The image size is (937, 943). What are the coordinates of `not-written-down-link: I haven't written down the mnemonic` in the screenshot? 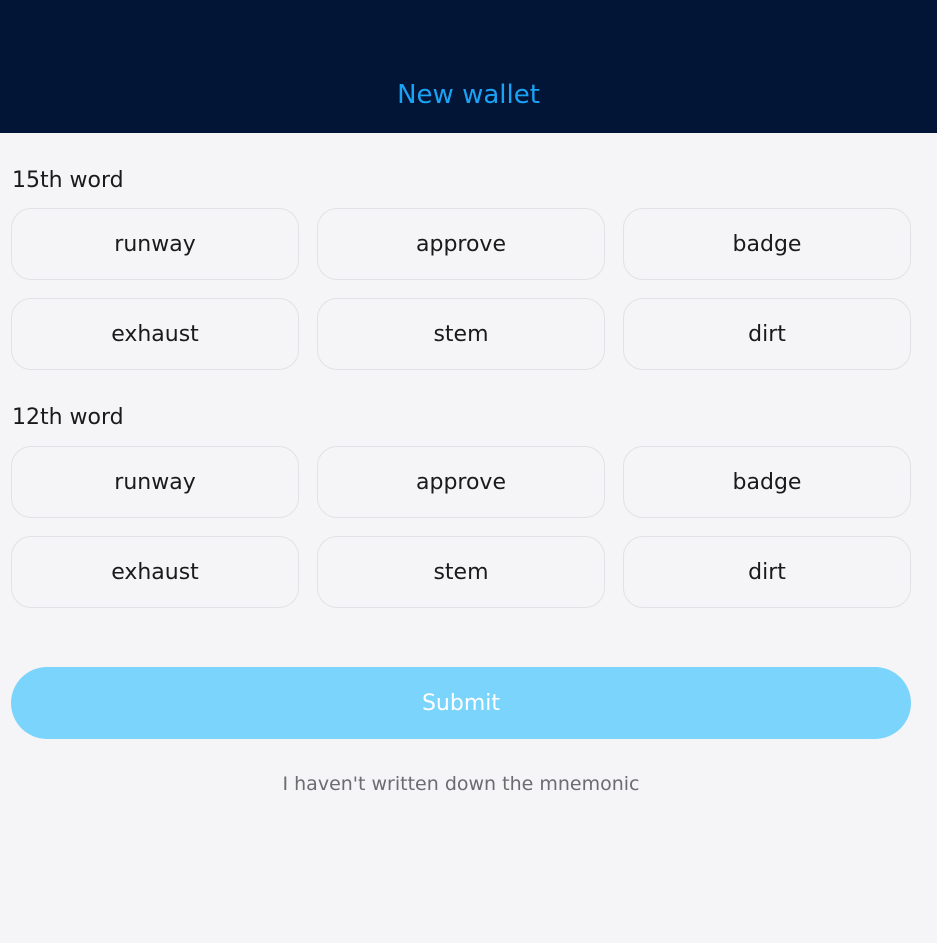 It's located at (461, 784).